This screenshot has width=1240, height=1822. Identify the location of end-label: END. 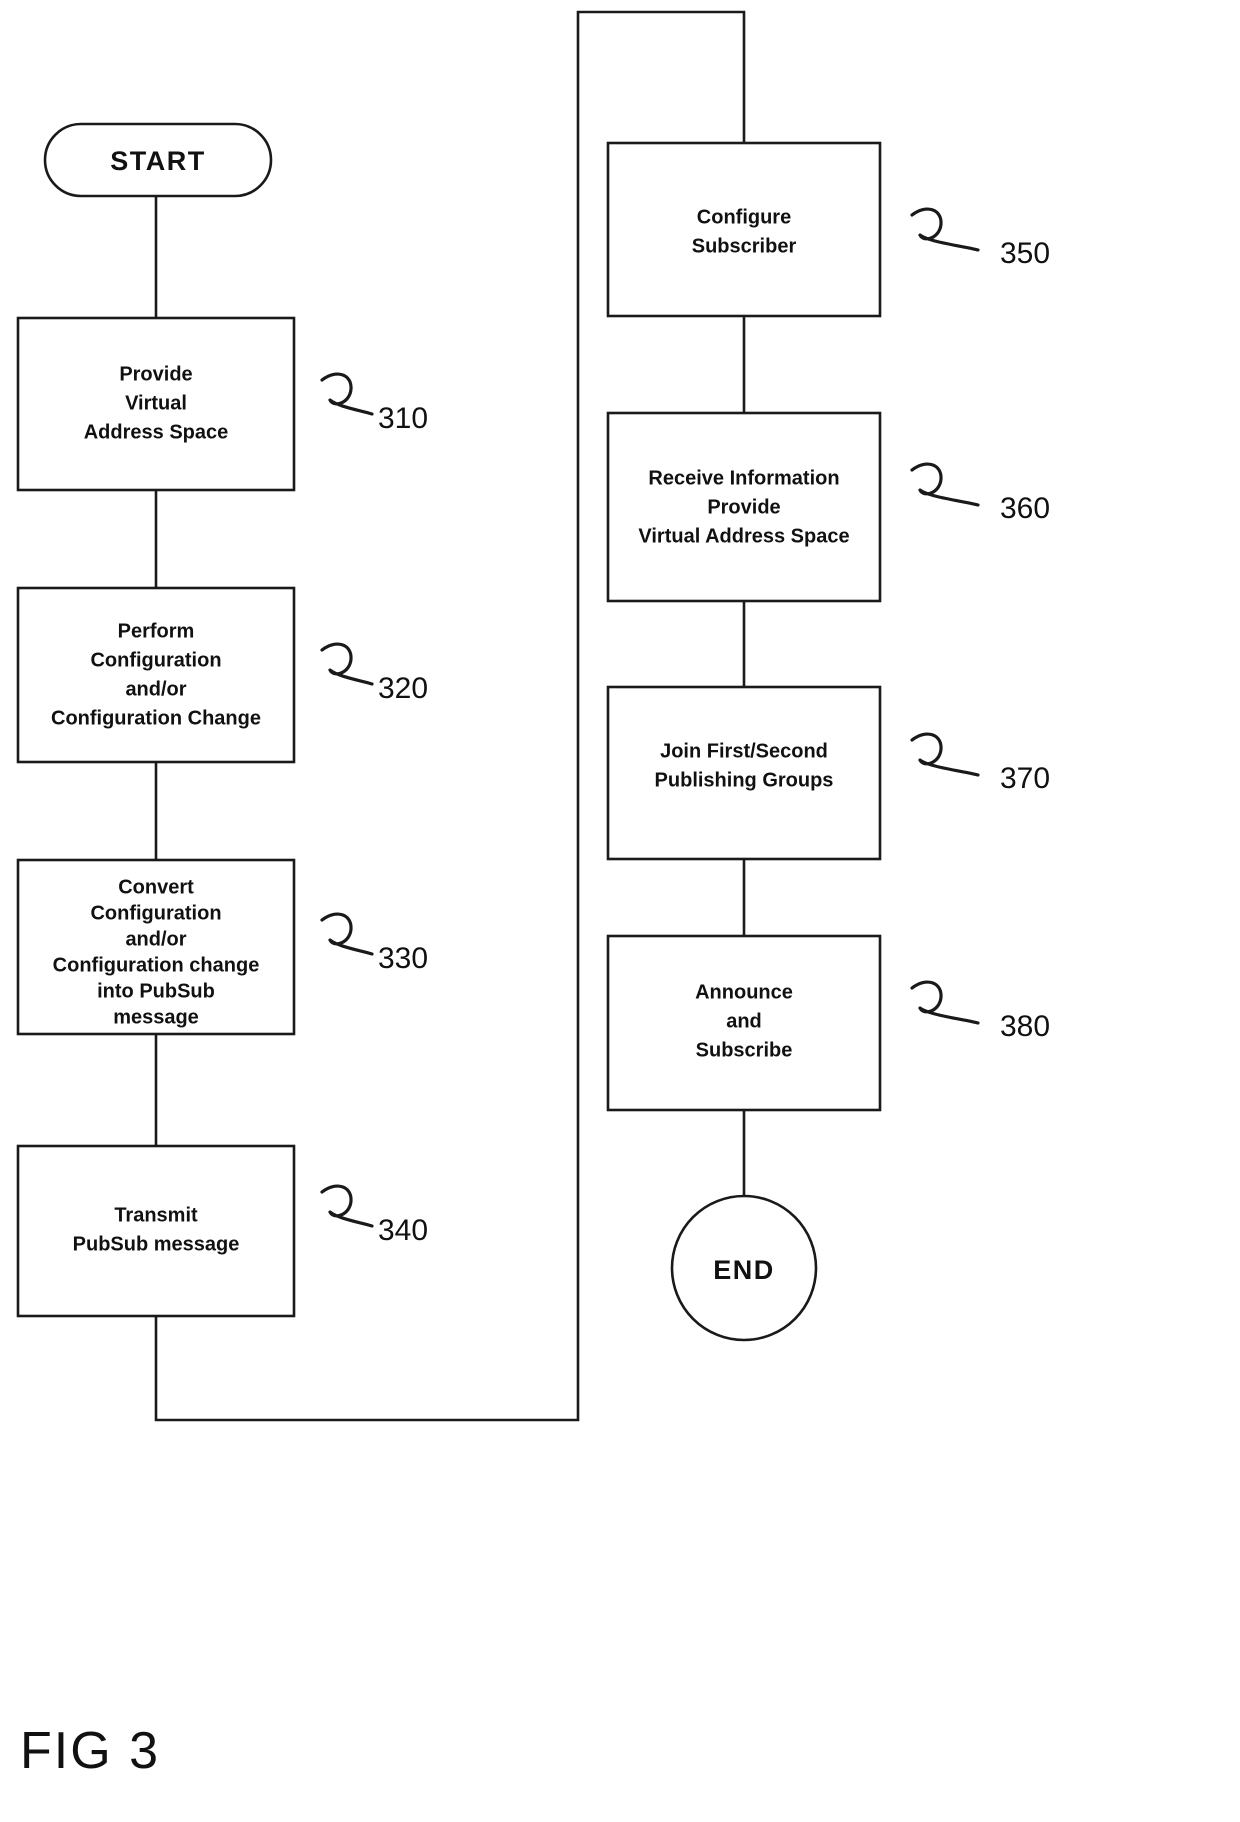
(744, 1270).